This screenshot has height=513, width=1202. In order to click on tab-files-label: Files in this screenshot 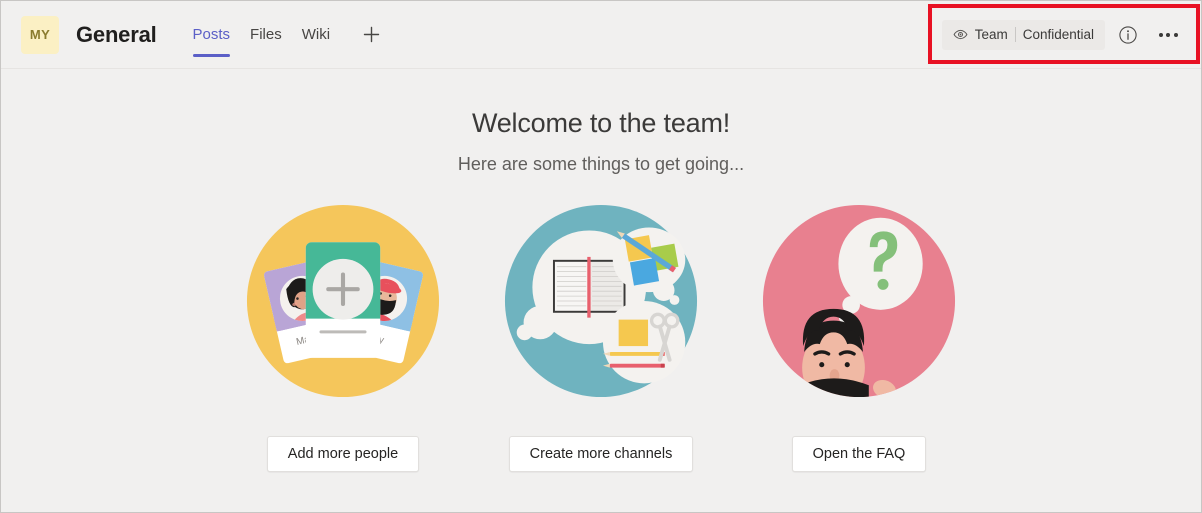, I will do `click(266, 34)`.